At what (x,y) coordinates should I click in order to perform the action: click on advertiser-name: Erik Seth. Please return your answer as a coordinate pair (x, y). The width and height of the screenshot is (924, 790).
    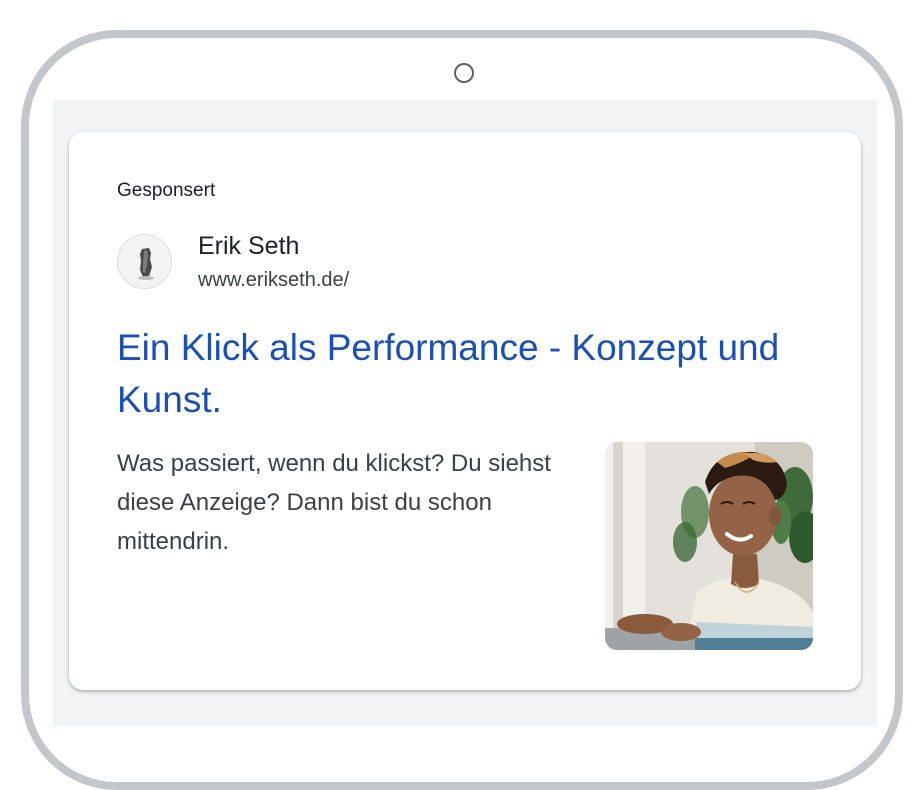
    Looking at the image, I should click on (248, 246).